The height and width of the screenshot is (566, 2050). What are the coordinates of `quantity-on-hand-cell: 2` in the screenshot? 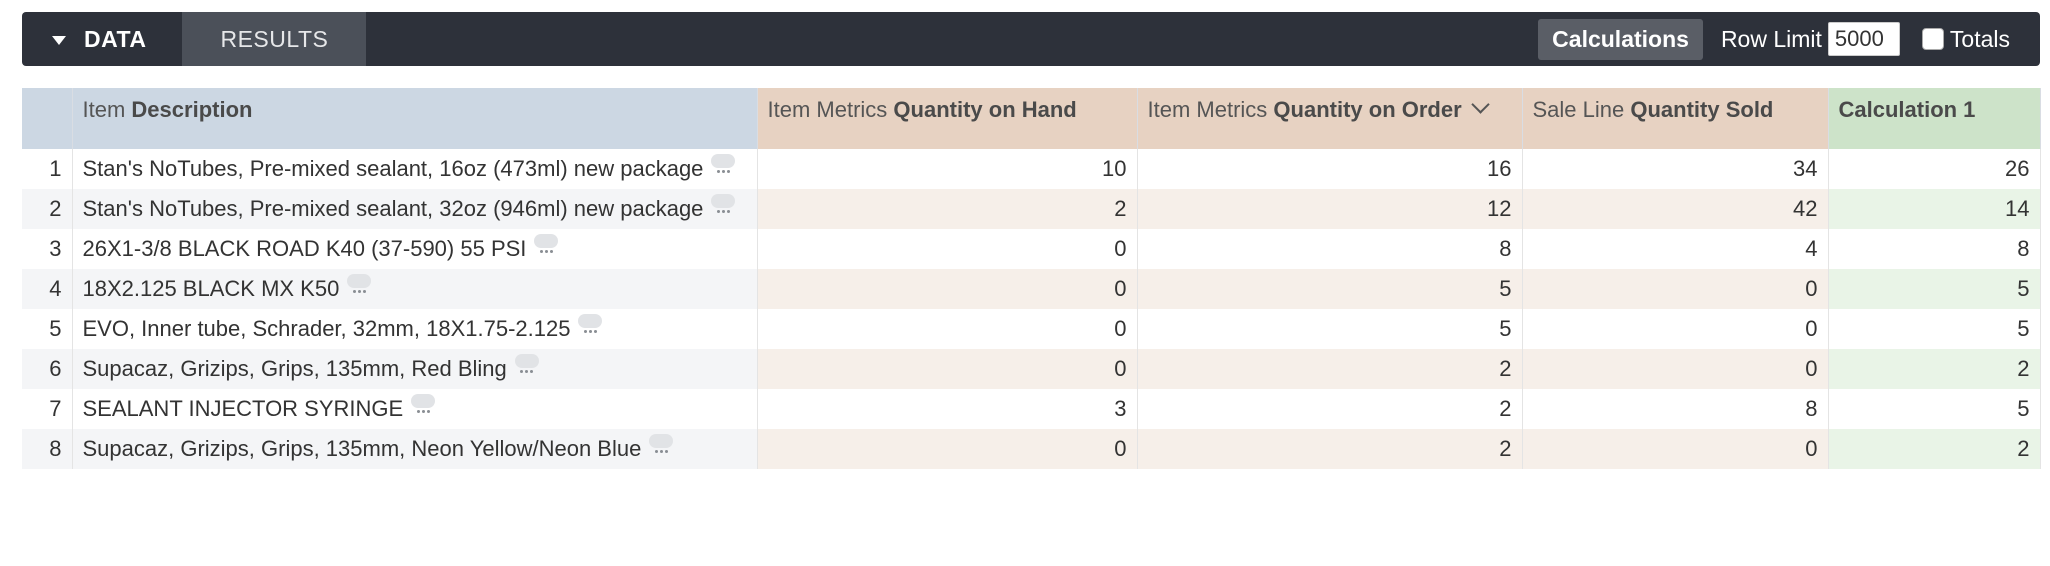 It's located at (947, 209).